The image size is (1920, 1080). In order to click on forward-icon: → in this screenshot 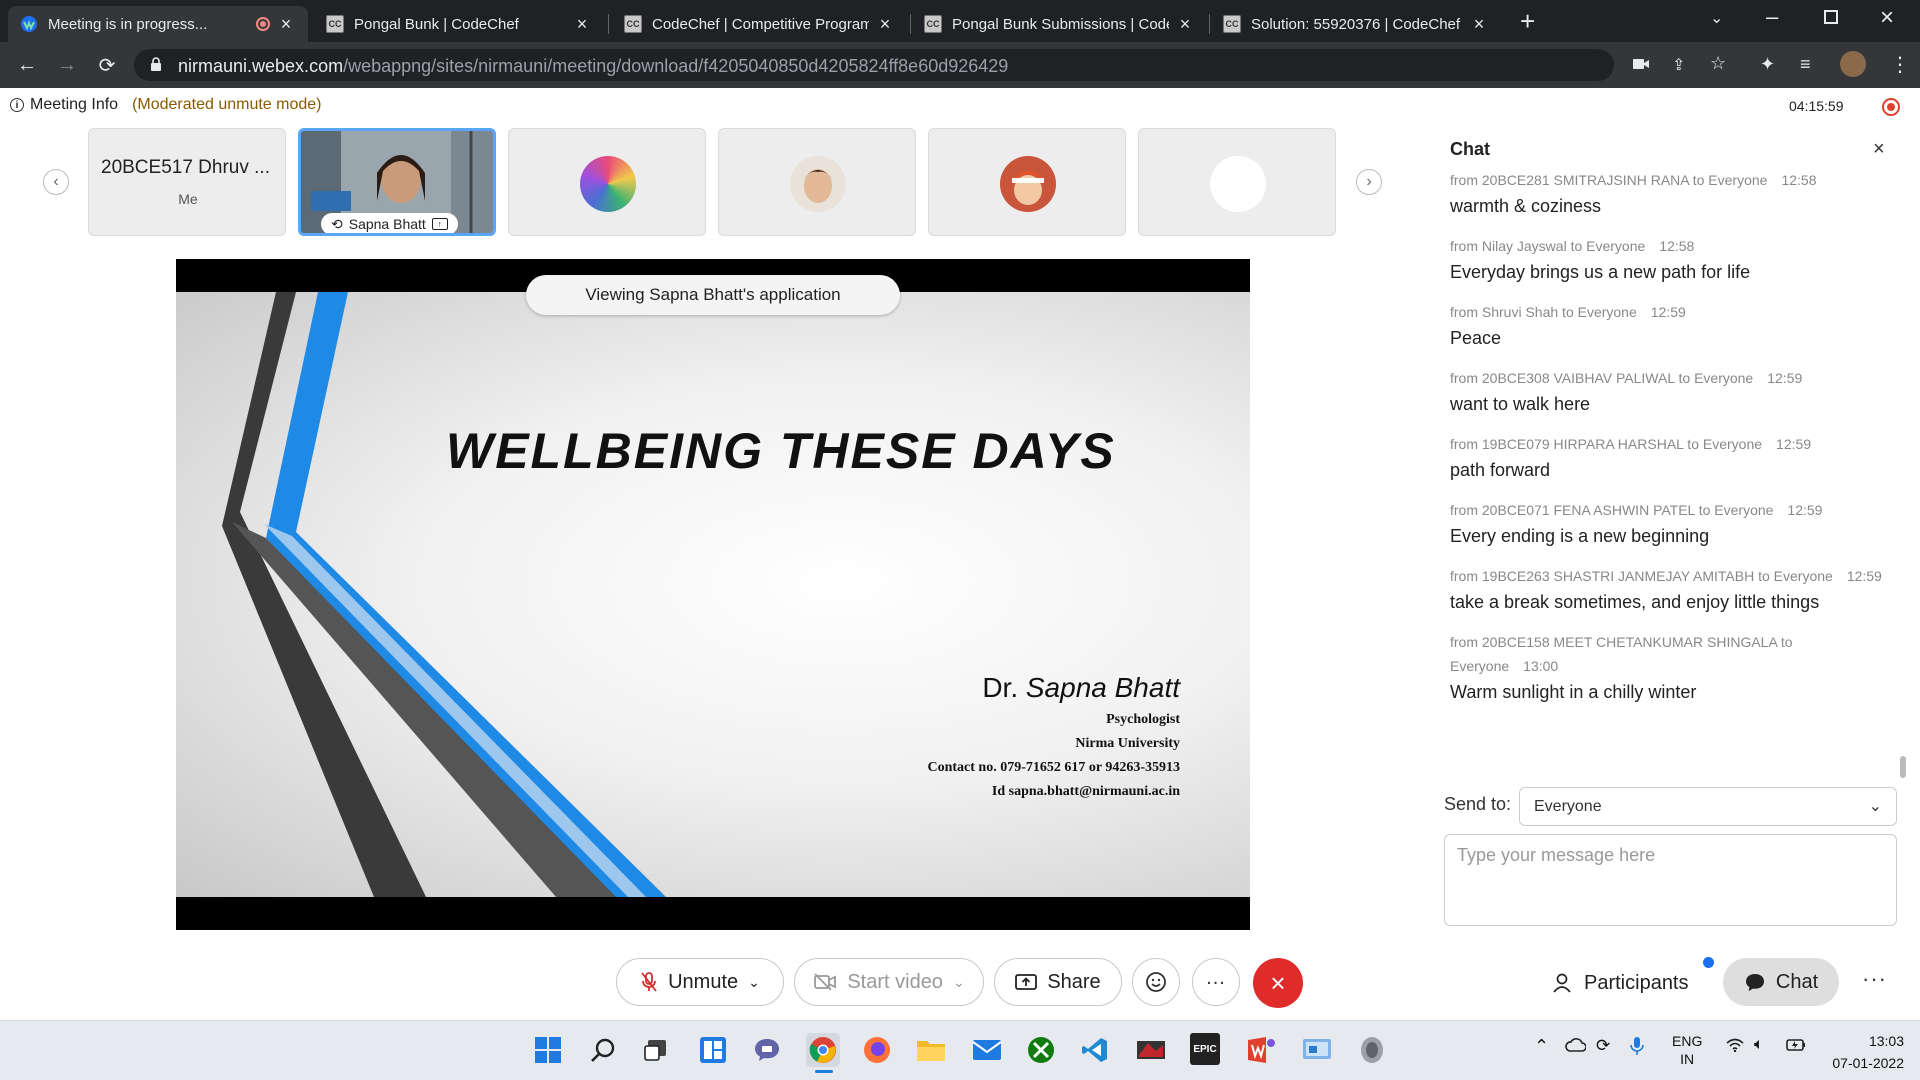, I will do `click(67, 65)`.